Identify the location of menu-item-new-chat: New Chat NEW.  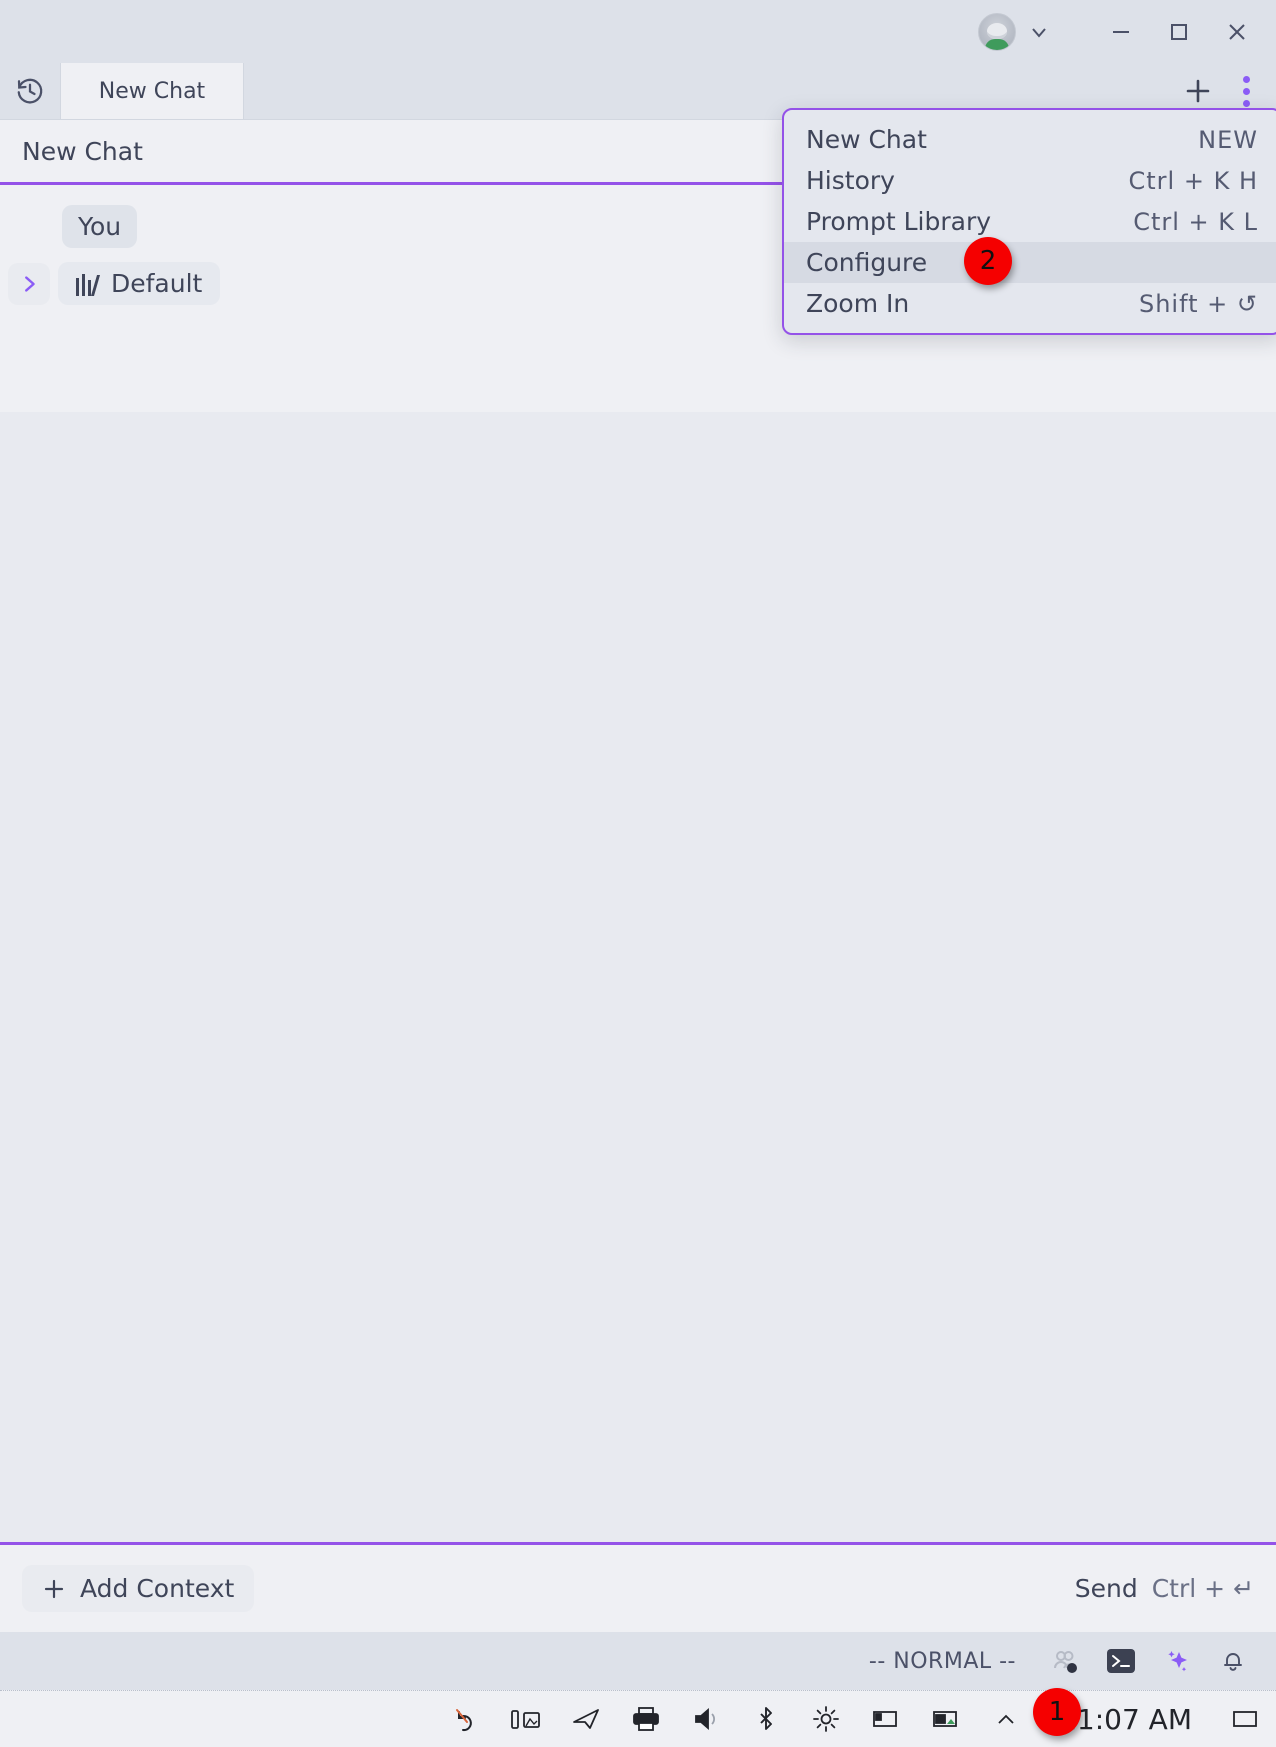
(1030, 139).